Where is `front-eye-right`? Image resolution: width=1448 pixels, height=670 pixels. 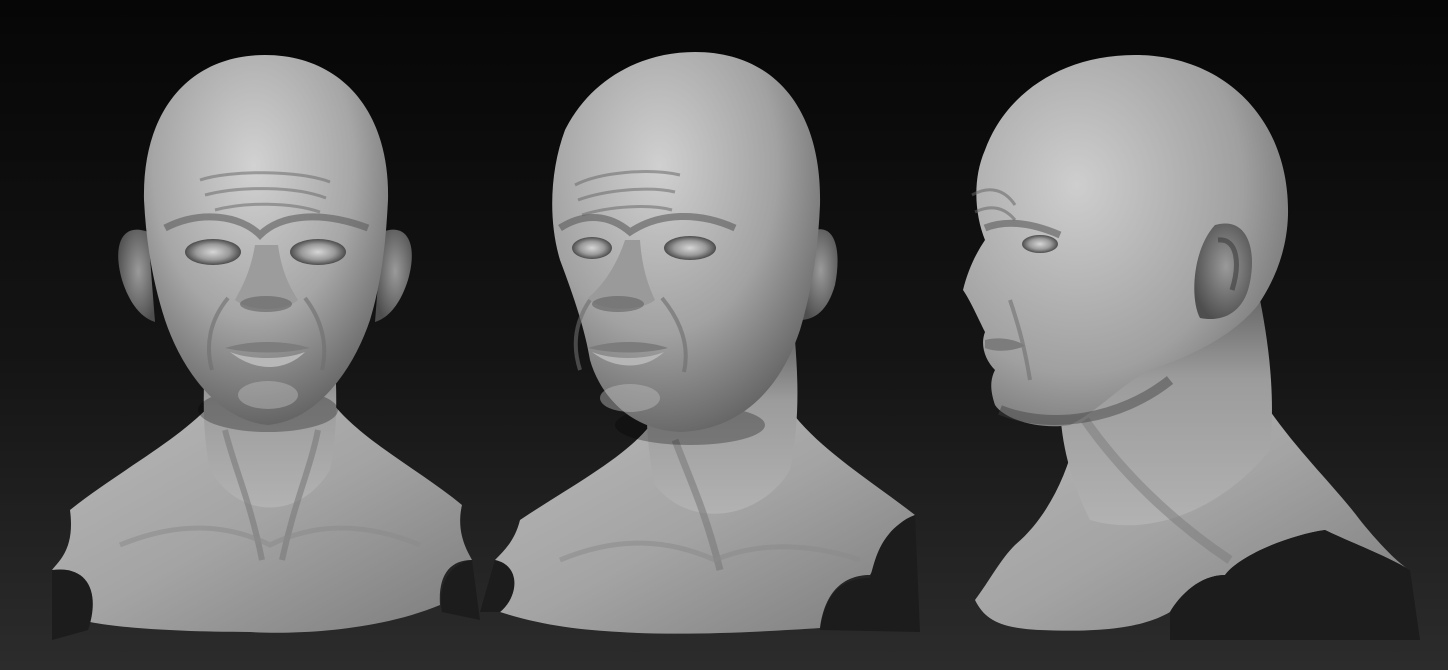
front-eye-right is located at coordinates (318, 252).